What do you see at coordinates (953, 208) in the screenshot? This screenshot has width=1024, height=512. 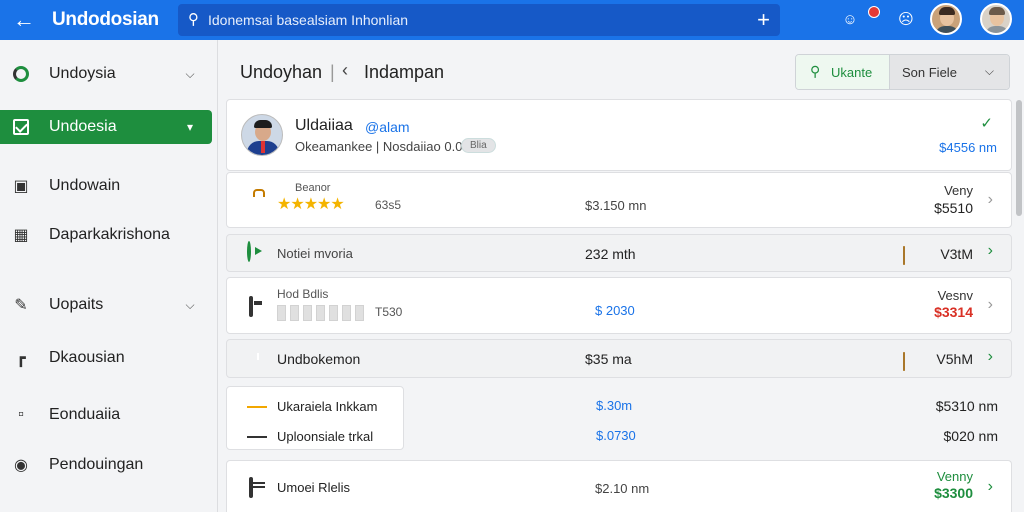 I see `row-value: $5510` at bounding box center [953, 208].